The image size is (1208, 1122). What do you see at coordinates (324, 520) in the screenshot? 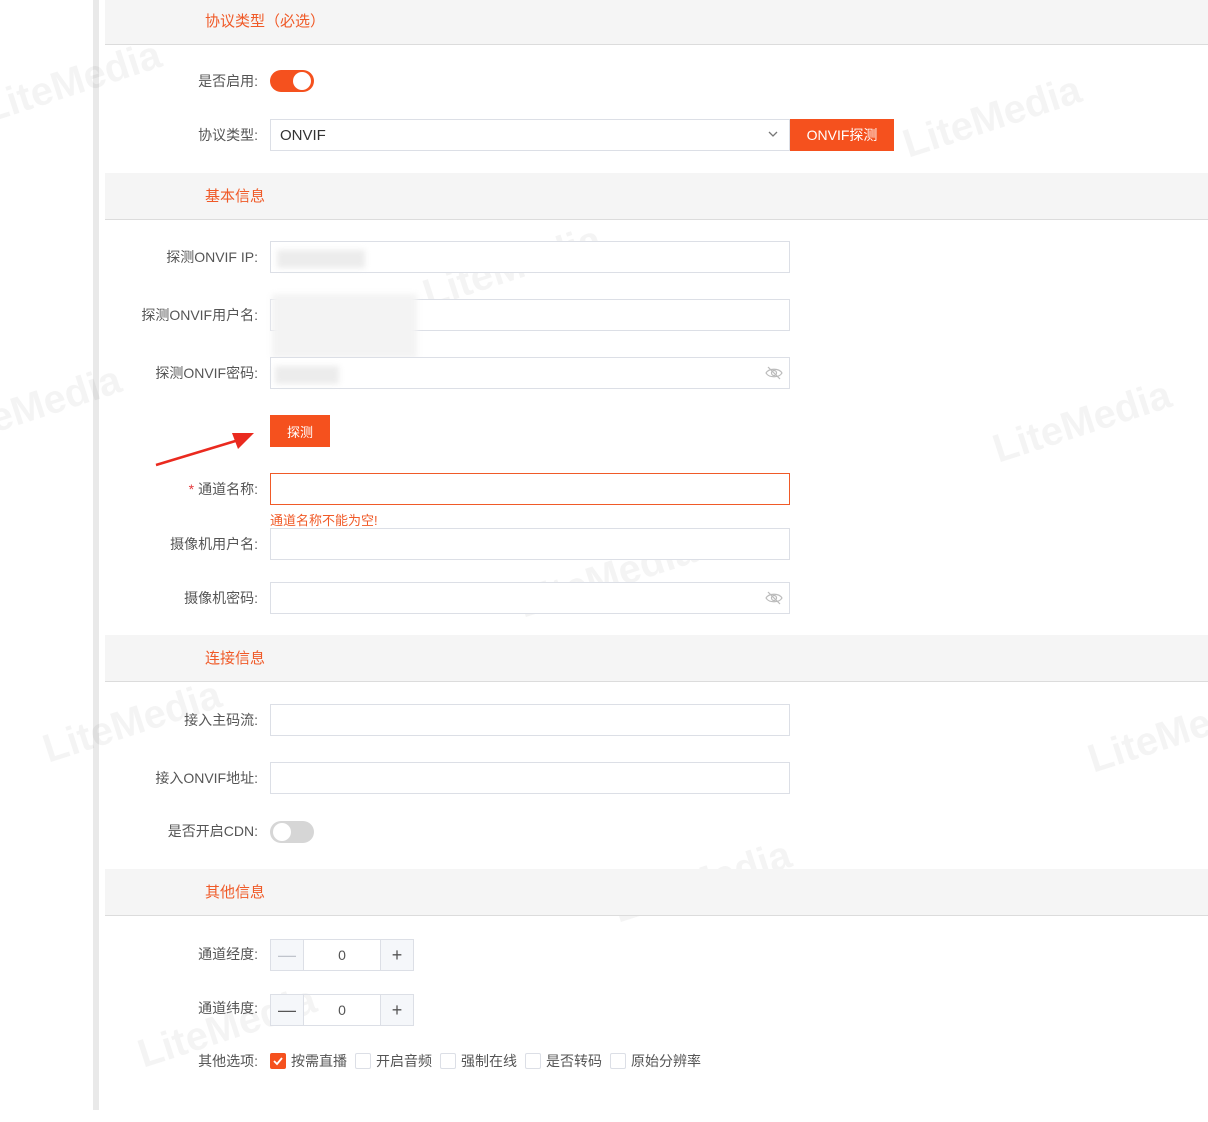
I see `channel-name-error: 通道名称不能为空!` at bounding box center [324, 520].